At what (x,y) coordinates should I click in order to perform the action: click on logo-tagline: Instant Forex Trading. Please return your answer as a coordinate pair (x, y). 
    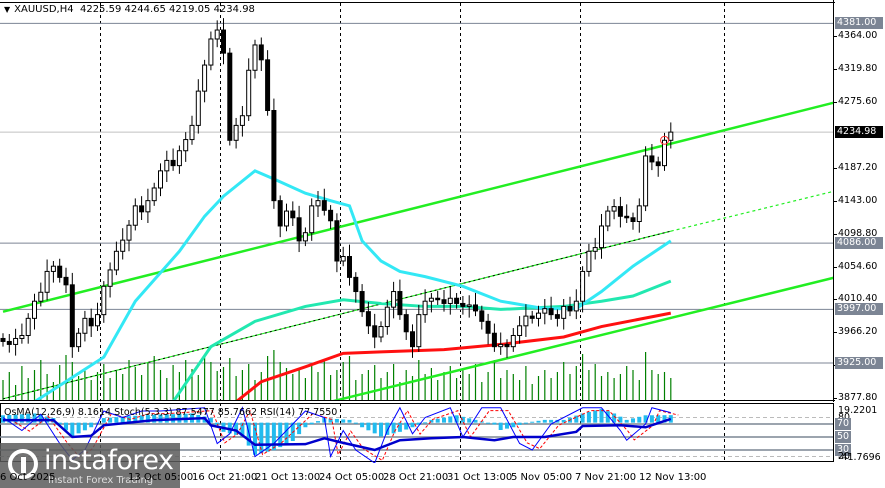
    Looking at the image, I should click on (101, 480).